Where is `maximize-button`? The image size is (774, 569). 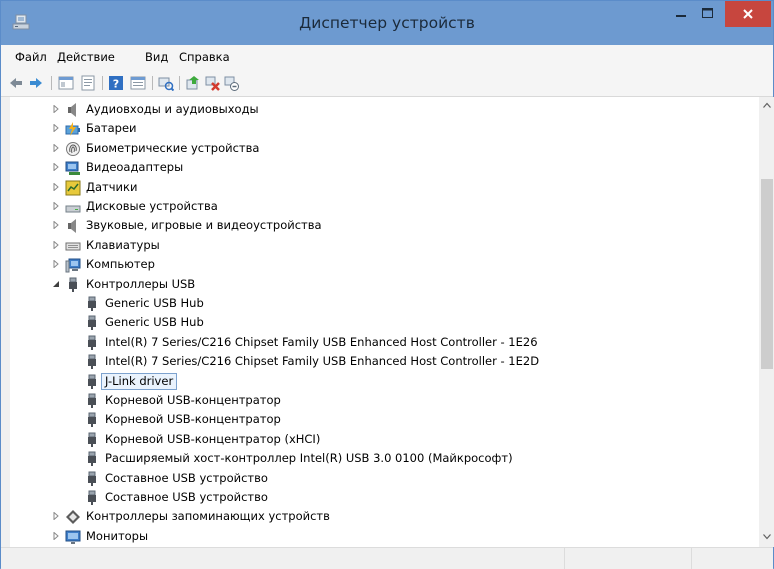 maximize-button is located at coordinates (707, 13).